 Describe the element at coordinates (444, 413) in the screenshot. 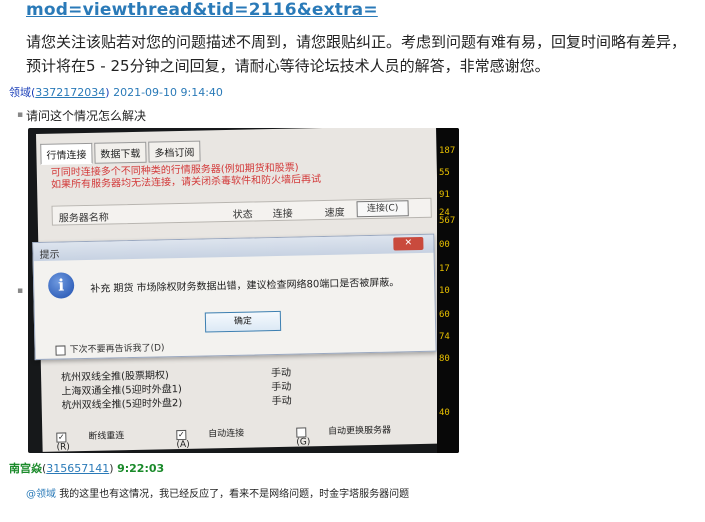

I see `photo-side-number: 40` at that location.